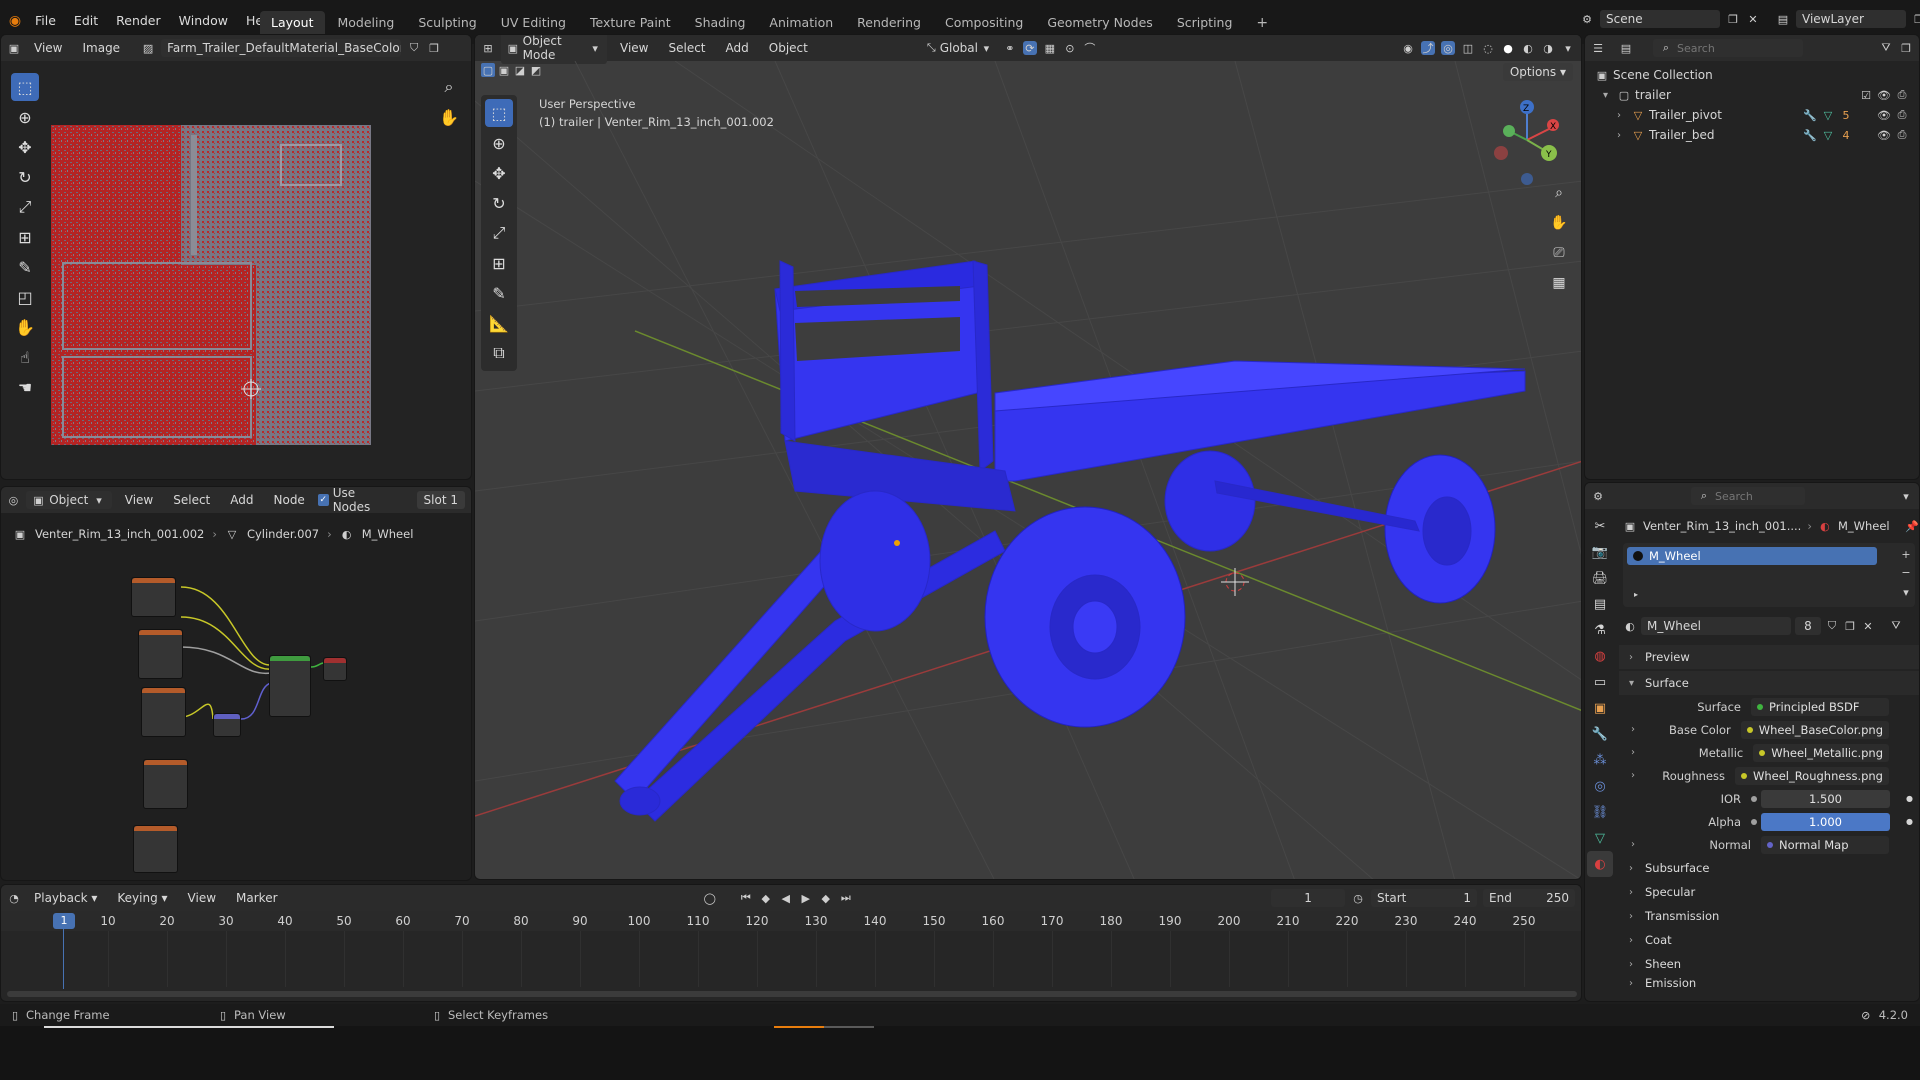 The height and width of the screenshot is (1080, 1920). What do you see at coordinates (1448, 48) in the screenshot?
I see `overlay-toggle-icon: ◎` at bounding box center [1448, 48].